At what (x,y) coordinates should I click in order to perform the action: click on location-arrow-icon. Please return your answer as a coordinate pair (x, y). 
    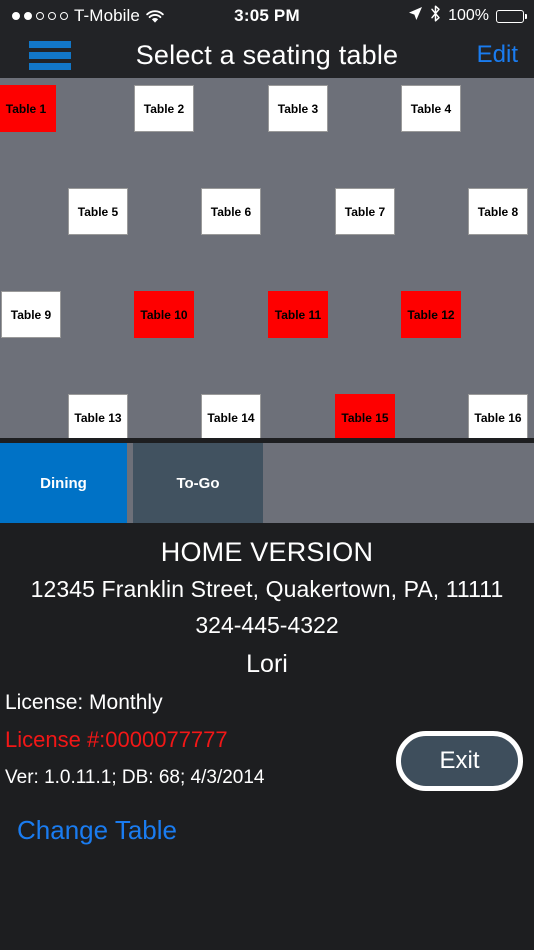
    Looking at the image, I should click on (415, 16).